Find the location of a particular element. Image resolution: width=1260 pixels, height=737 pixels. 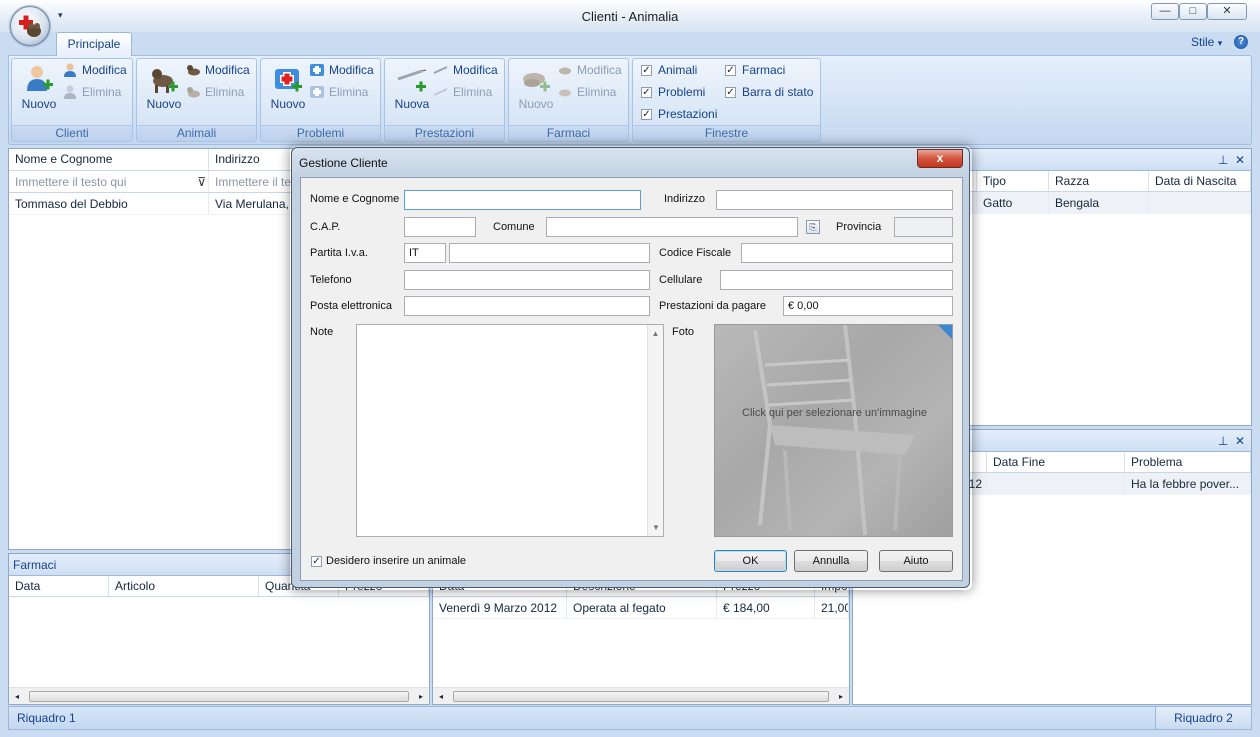

close-window-button: ✕ is located at coordinates (1227, 11).